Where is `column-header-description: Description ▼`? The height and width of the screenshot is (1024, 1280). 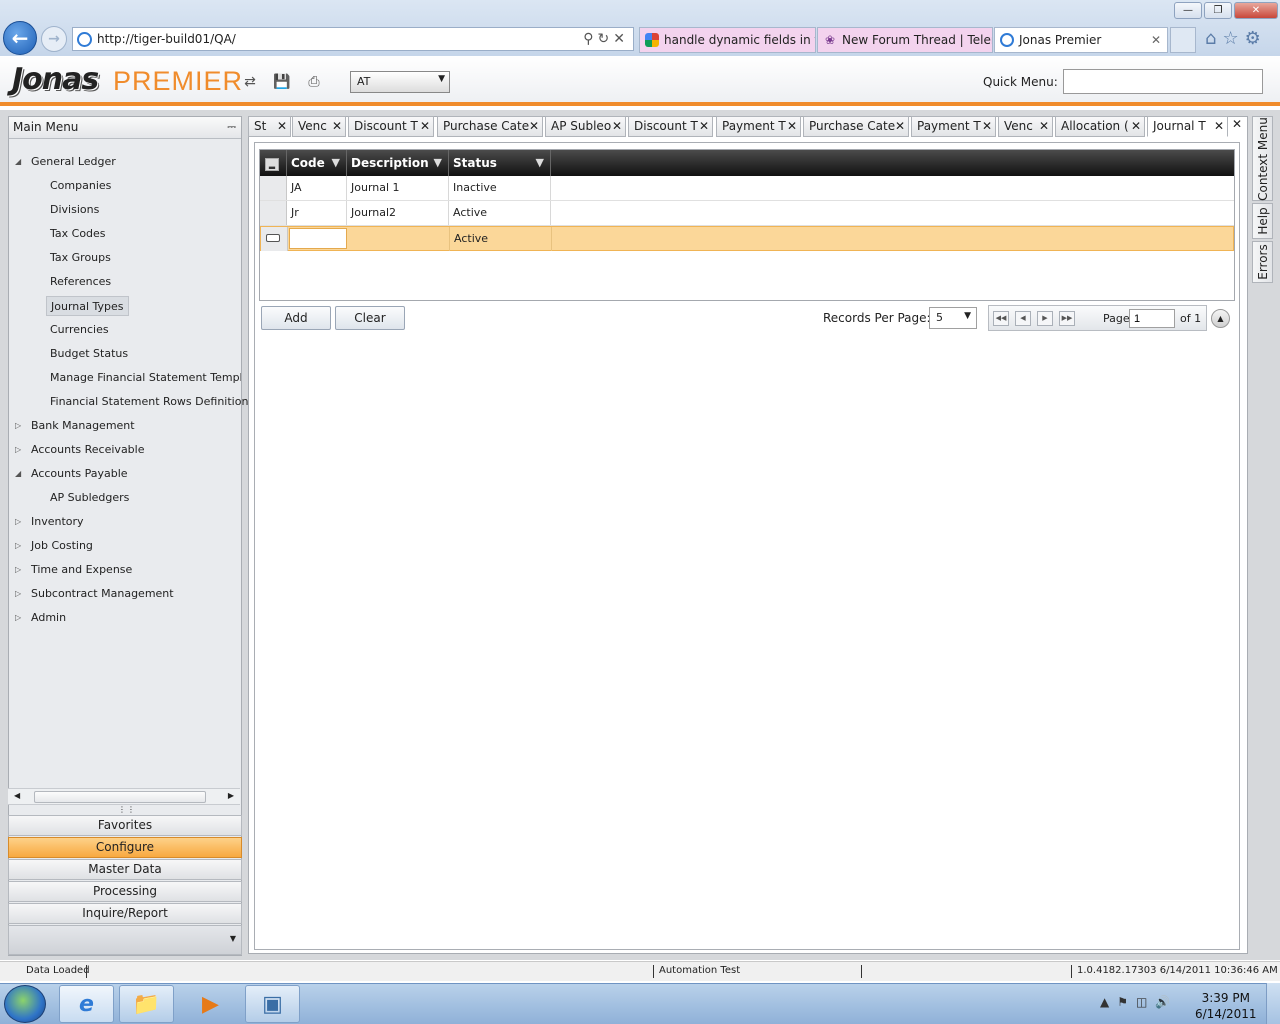
column-header-description: Description ▼ is located at coordinates (398, 163).